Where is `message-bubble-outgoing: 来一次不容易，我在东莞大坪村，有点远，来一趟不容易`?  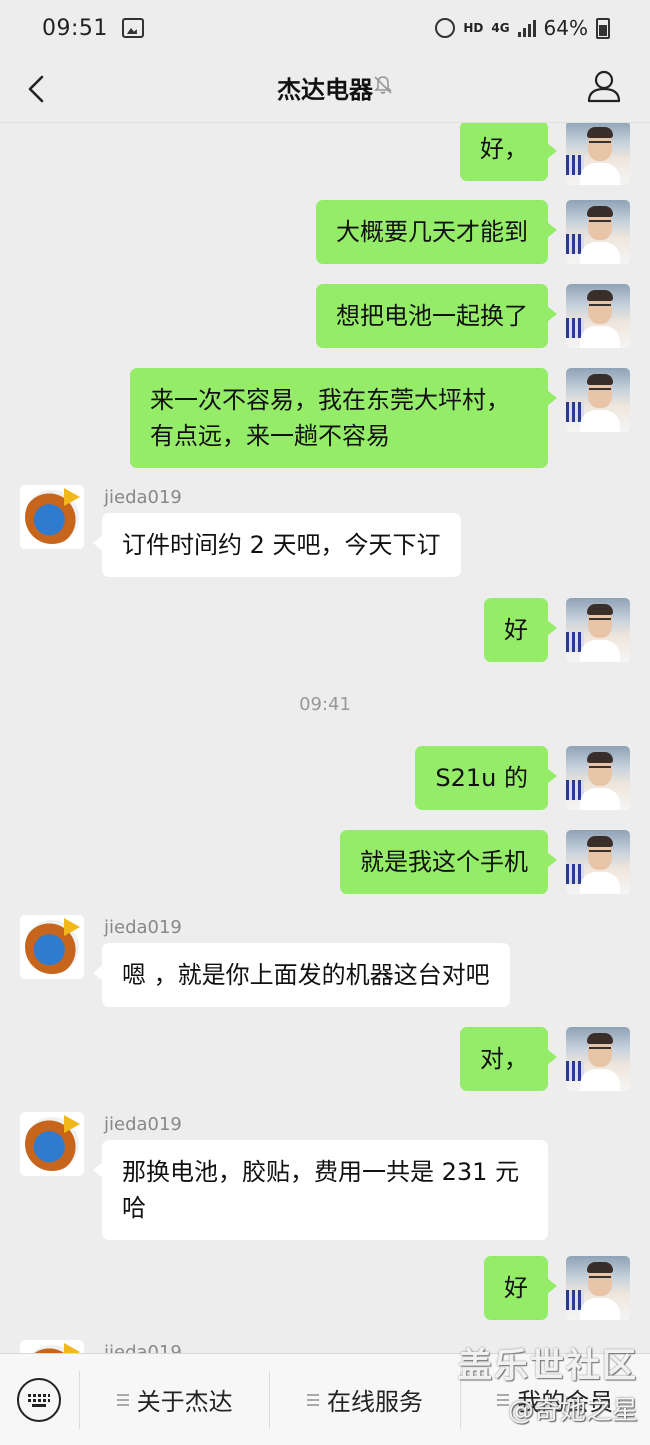 message-bubble-outgoing: 来一次不容易，我在东莞大坪村，有点远，来一趟不容易 is located at coordinates (343, 418).